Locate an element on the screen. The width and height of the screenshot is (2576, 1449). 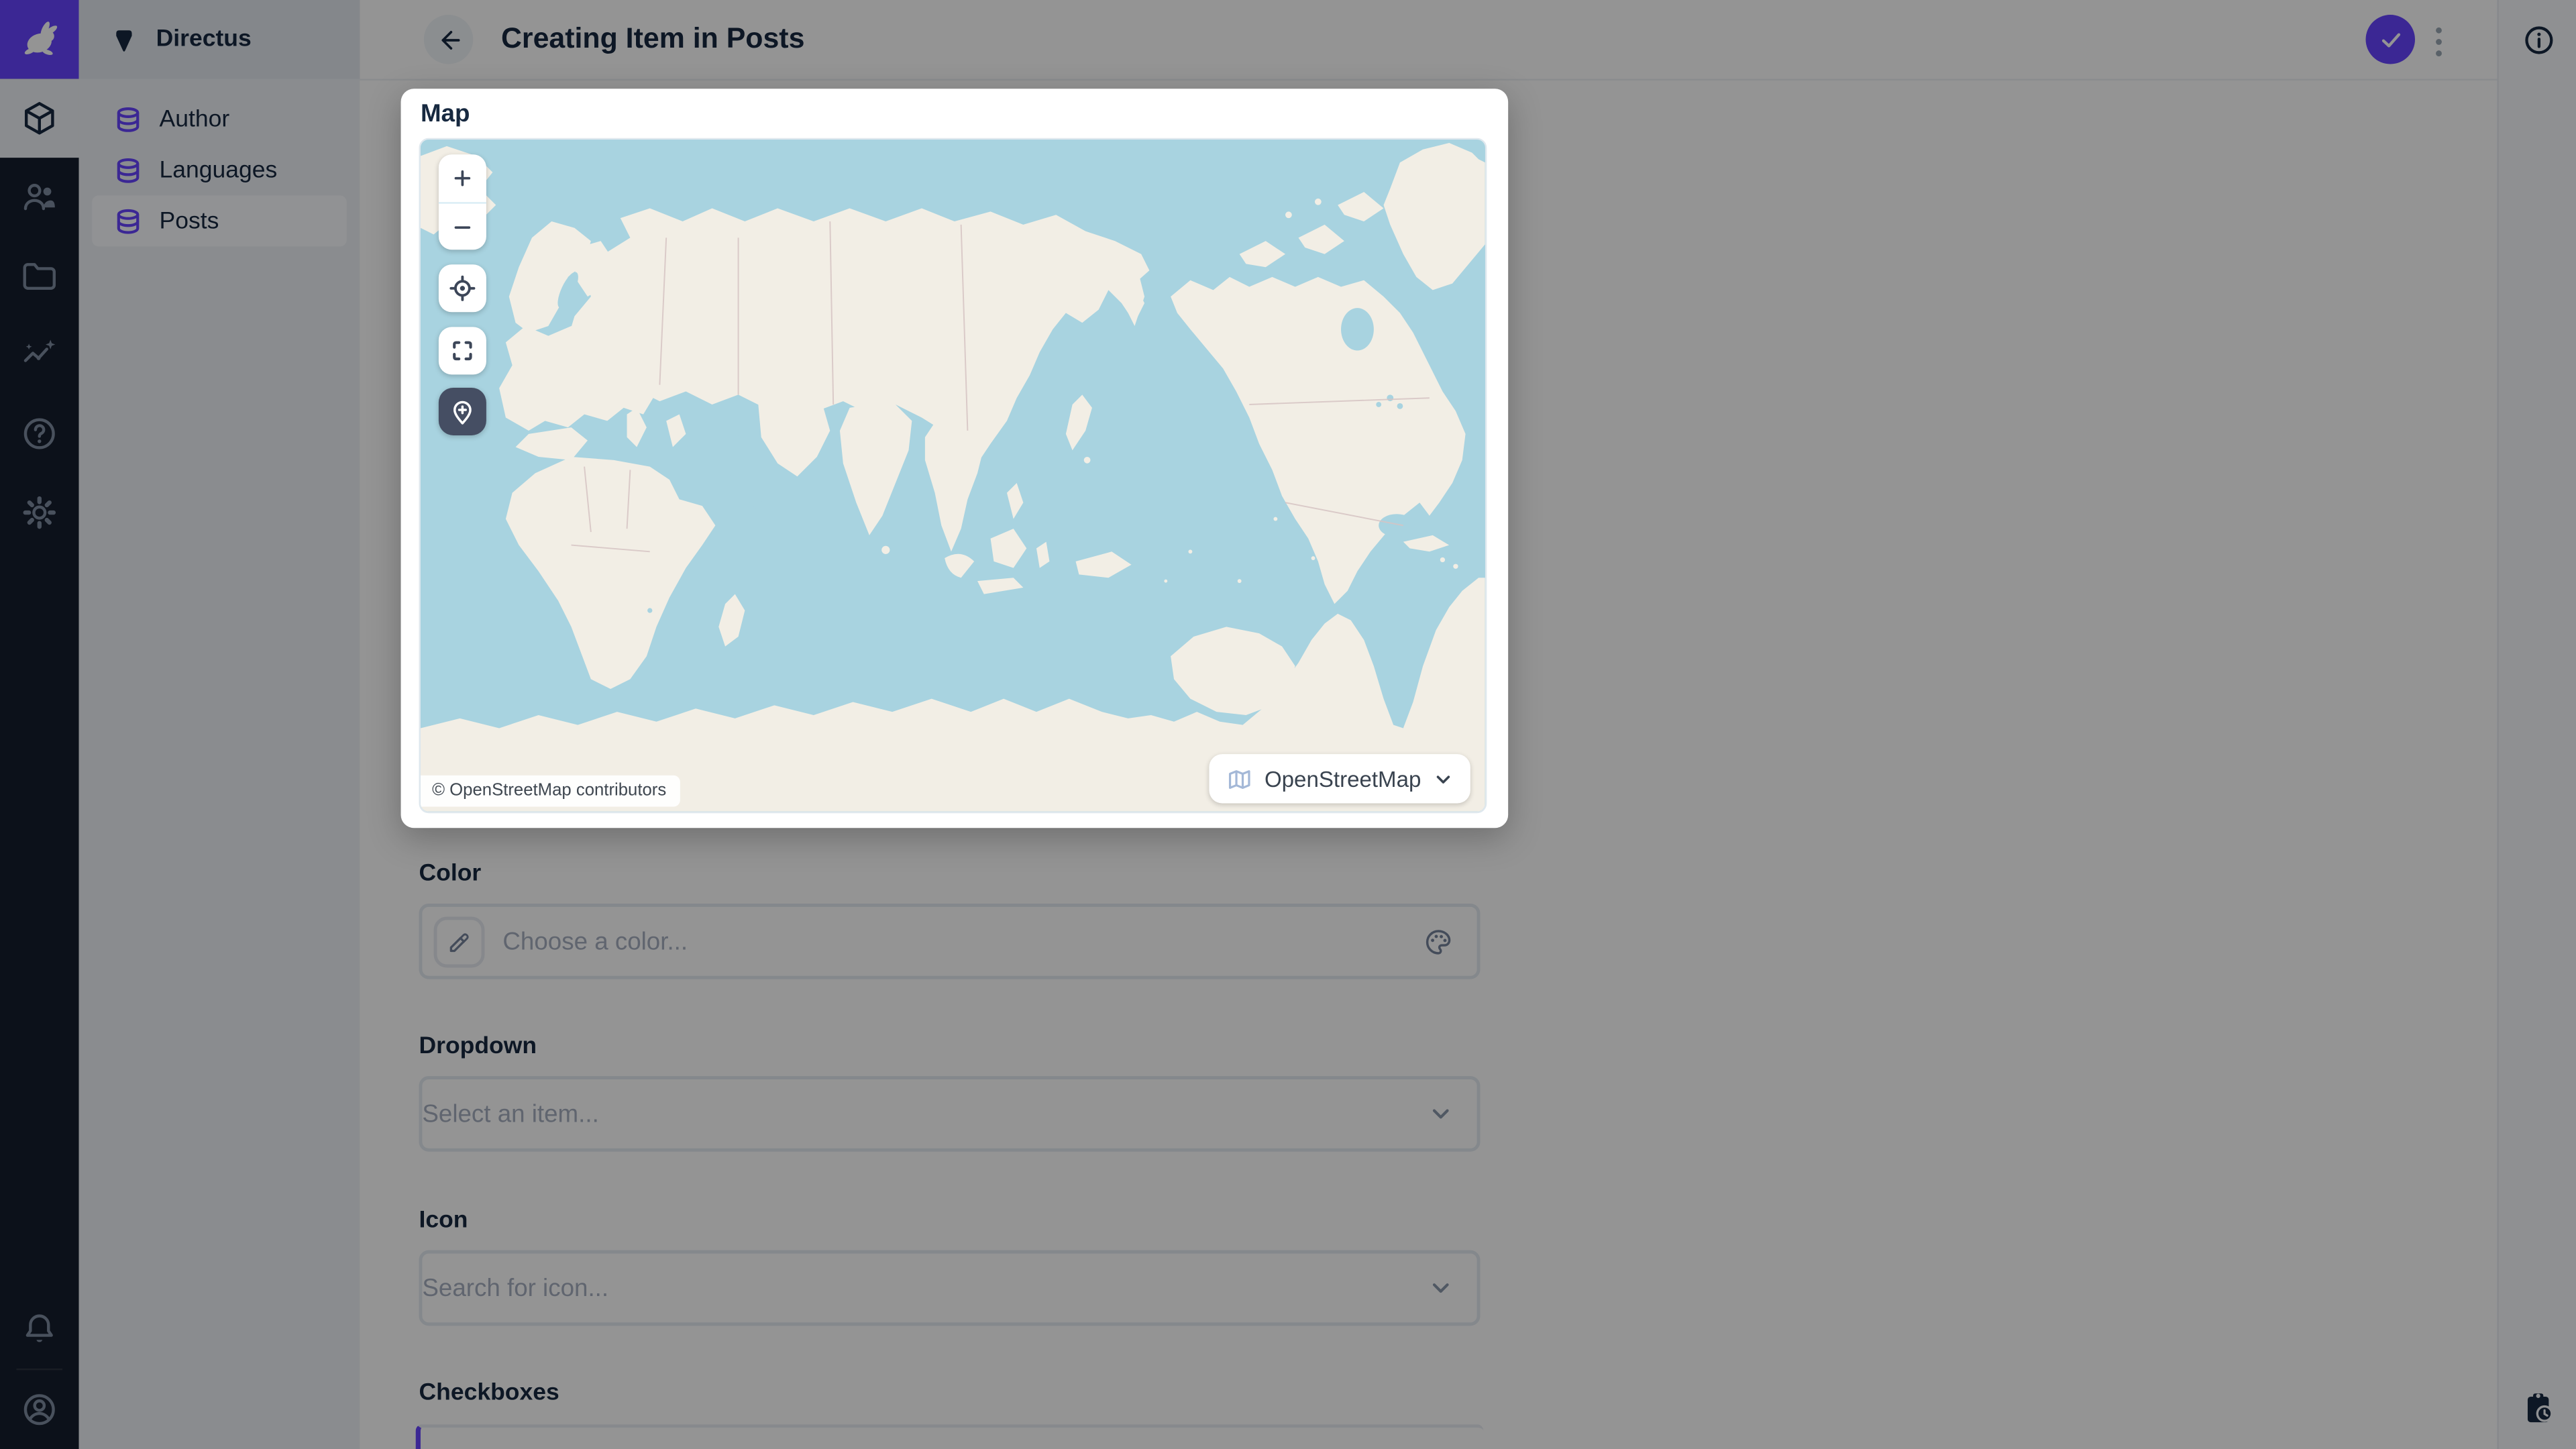
geolocate-button is located at coordinates (462, 288).